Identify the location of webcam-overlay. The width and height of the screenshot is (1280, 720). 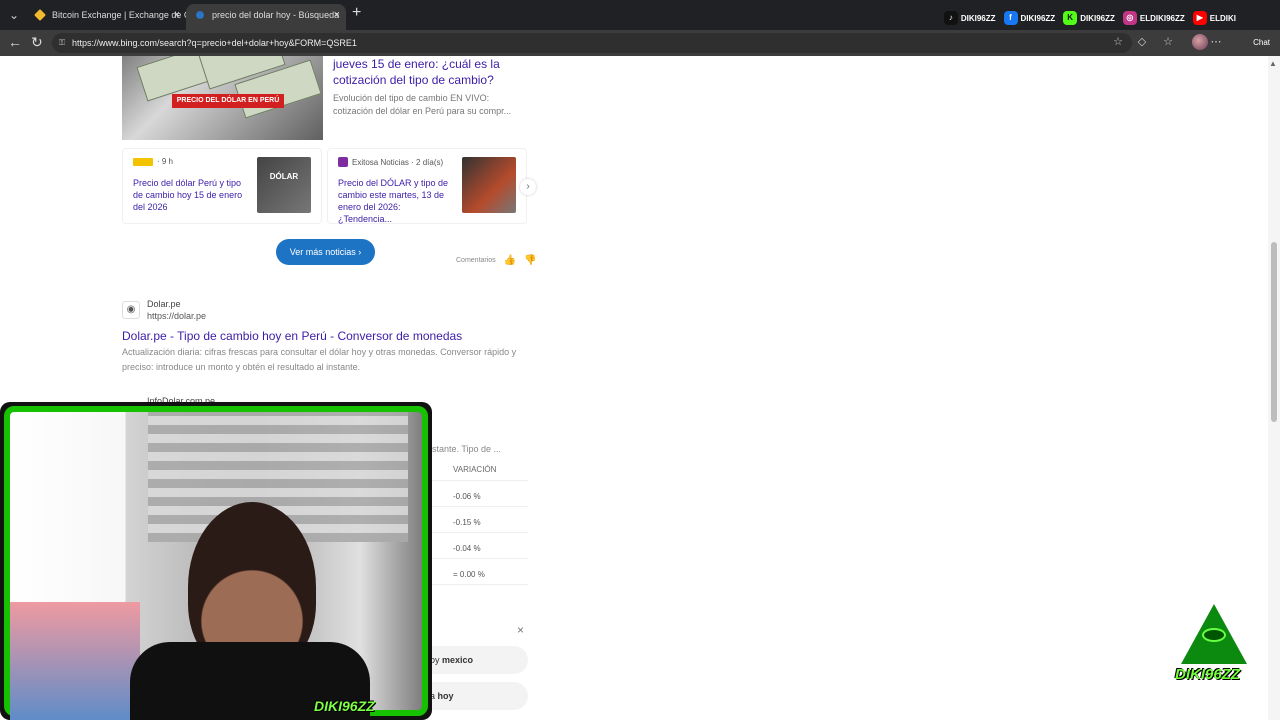
(216, 561).